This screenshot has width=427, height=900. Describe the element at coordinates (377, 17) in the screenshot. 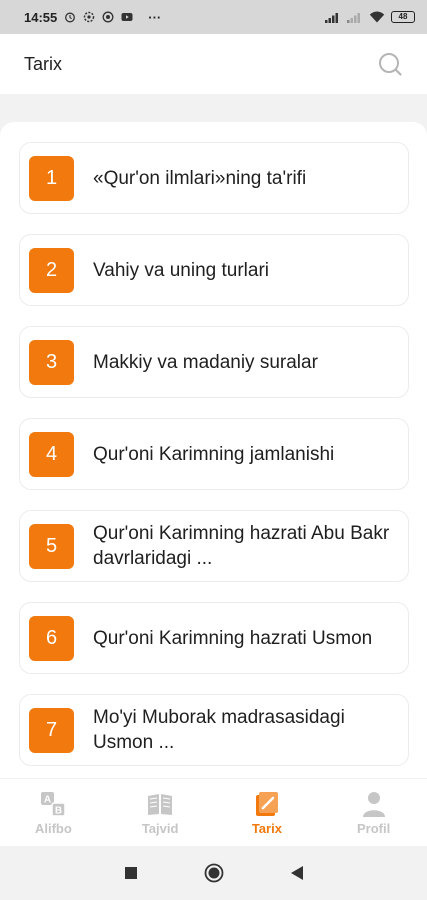

I see `wifi-icon` at that location.